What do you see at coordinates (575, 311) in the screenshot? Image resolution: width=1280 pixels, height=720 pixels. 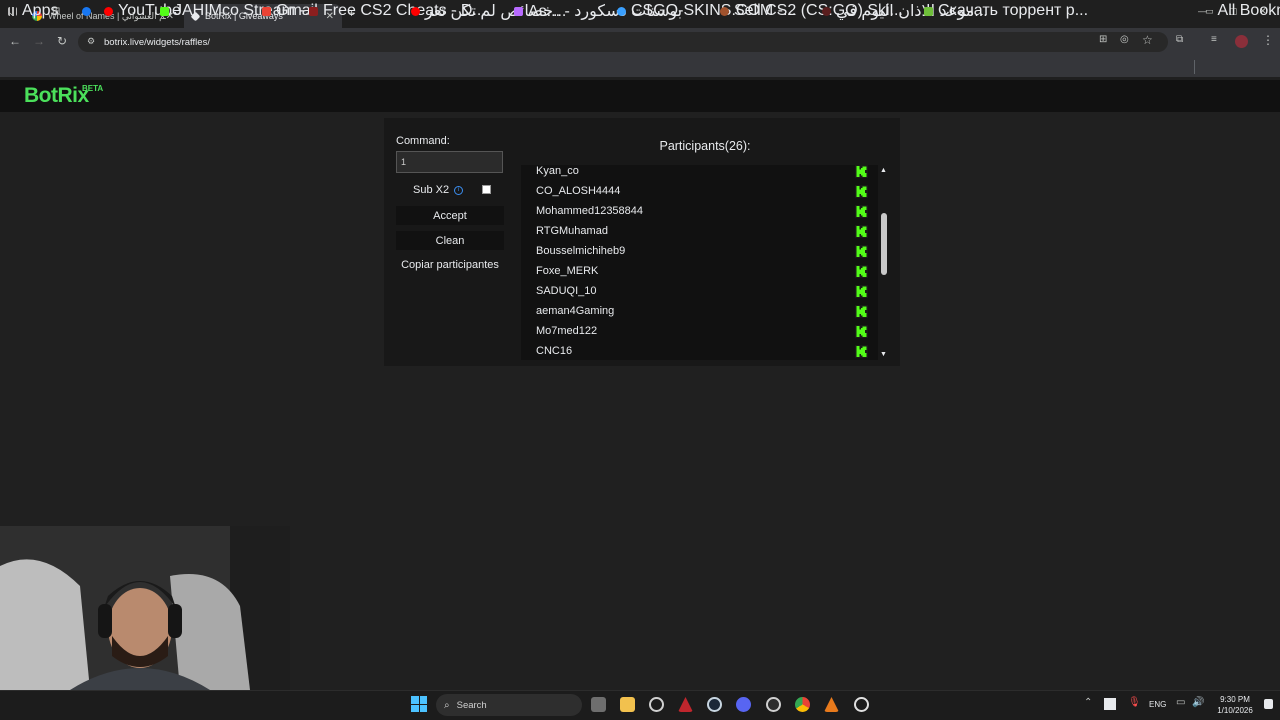 I see `participant-name: aeman4Gaming` at bounding box center [575, 311].